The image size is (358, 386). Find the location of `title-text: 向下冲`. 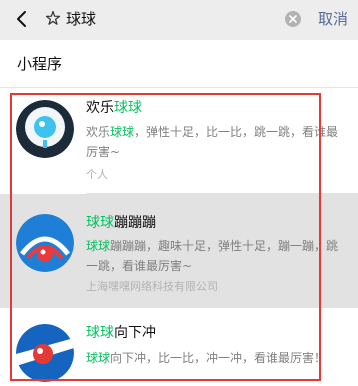

title-text: 向下冲 is located at coordinates (135, 333).